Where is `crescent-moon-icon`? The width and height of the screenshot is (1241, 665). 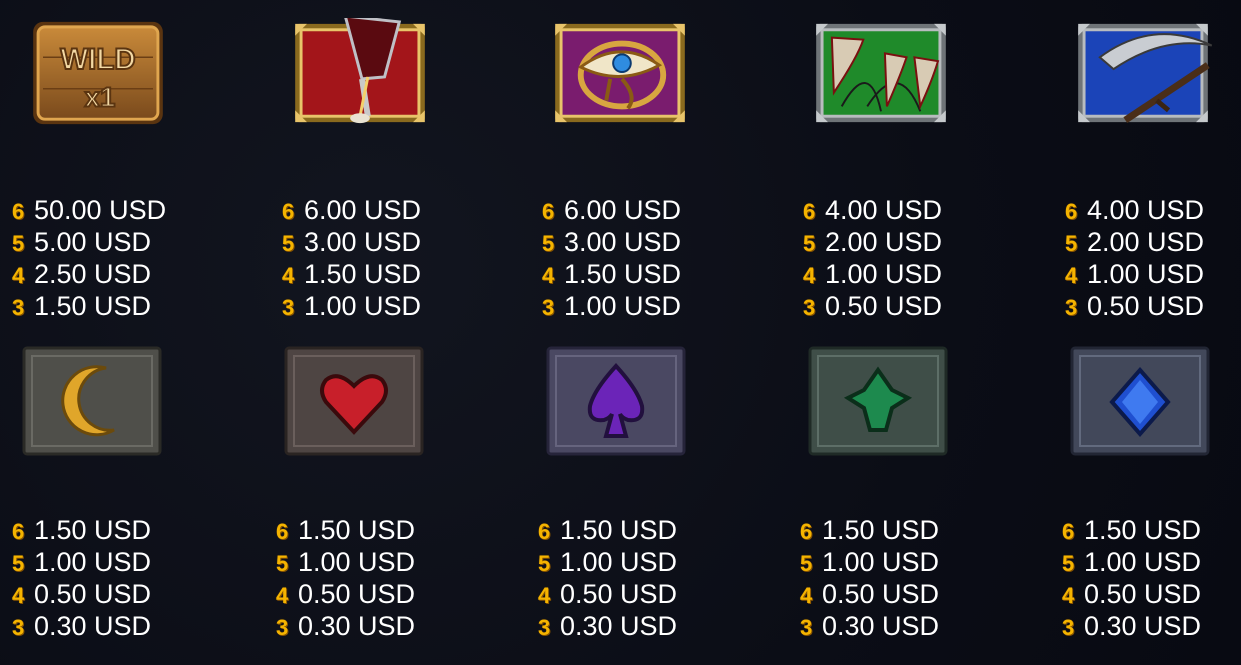 crescent-moon-icon is located at coordinates (92, 401).